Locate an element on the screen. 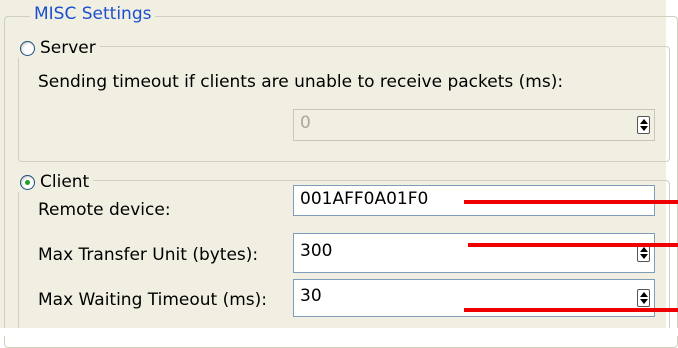 The image size is (678, 348). max-waiting-timeout-value: 30 is located at coordinates (311, 296).